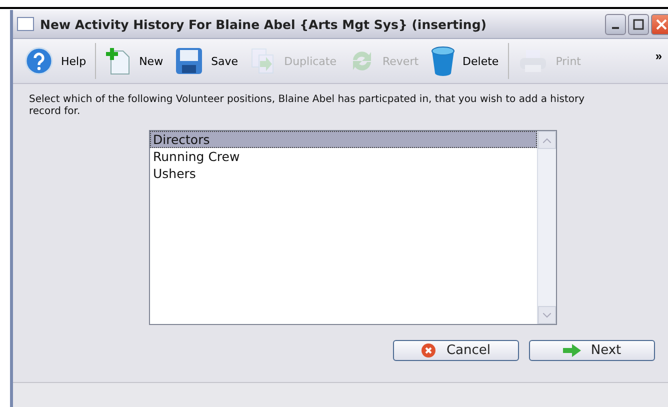  I want to click on cancel-button: Cancel, so click(456, 350).